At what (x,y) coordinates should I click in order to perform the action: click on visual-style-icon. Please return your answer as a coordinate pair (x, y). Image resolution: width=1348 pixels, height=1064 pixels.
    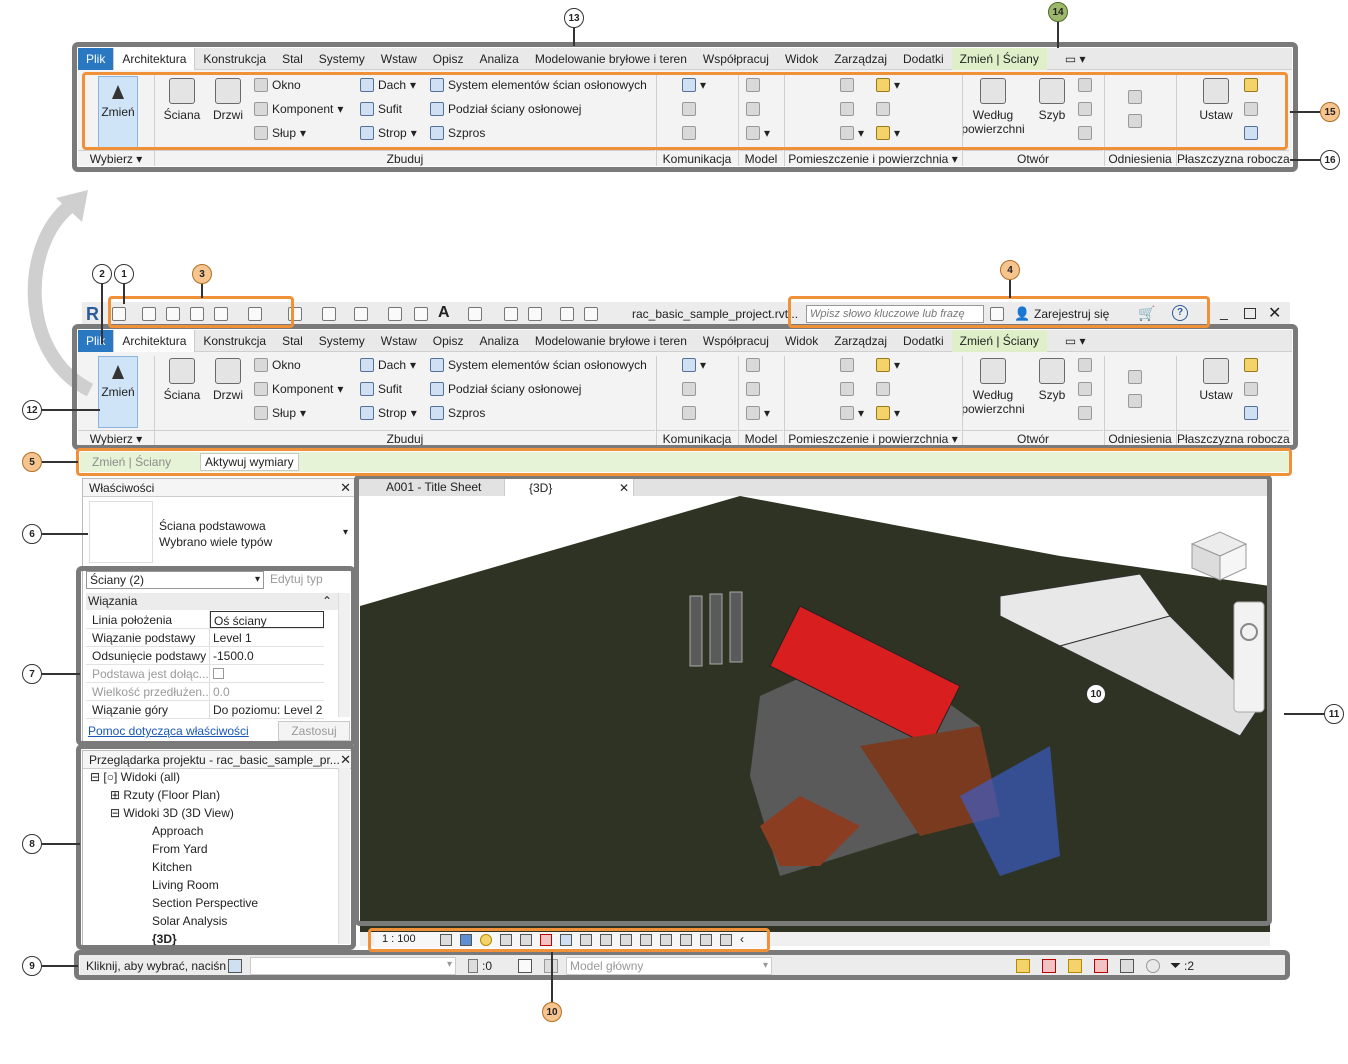
    Looking at the image, I should click on (466, 940).